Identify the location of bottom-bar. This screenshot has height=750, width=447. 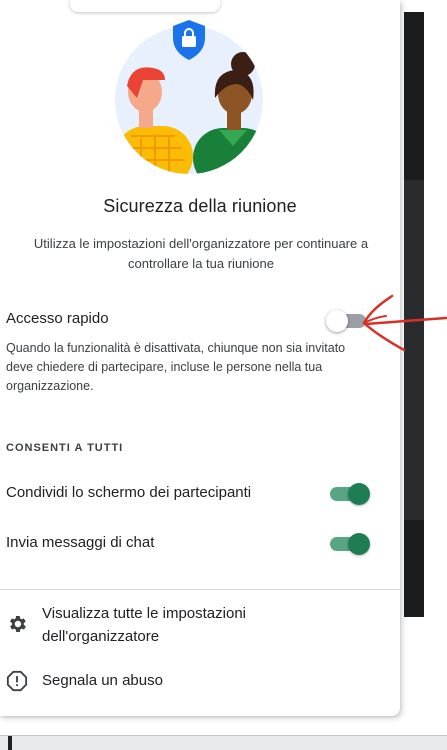
(223, 742).